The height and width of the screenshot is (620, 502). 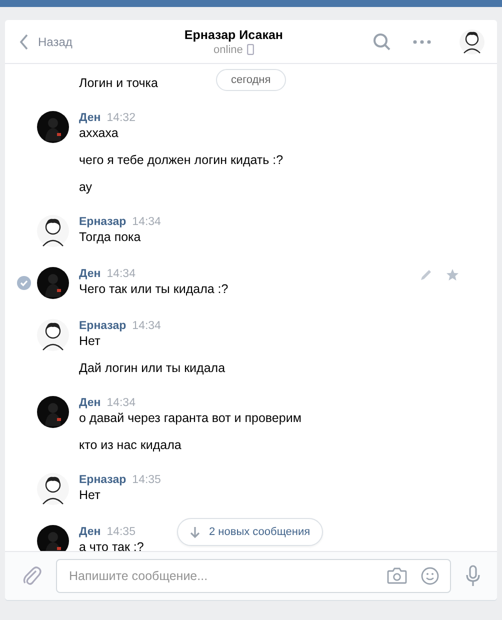 I want to click on microphone-icon, so click(x=473, y=576).